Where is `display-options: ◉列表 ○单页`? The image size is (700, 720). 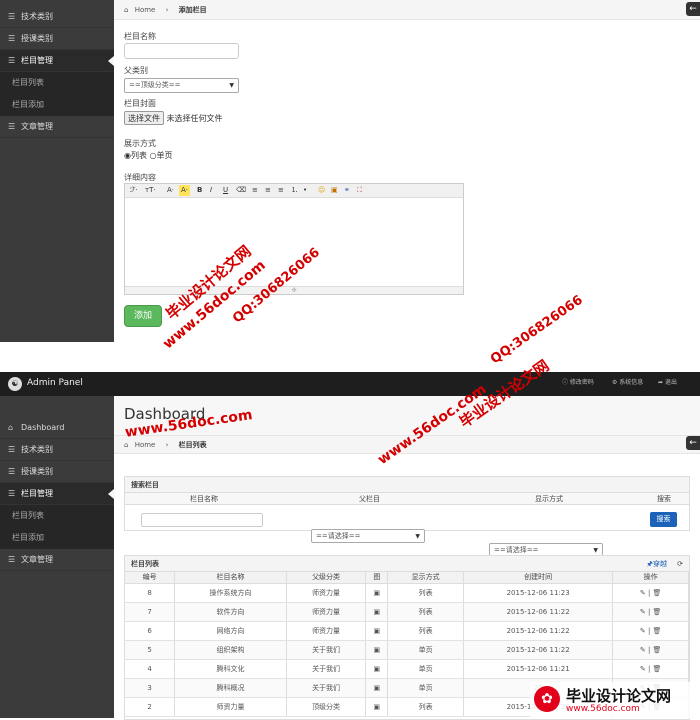 display-options: ◉列表 ○单页 is located at coordinates (148, 155).